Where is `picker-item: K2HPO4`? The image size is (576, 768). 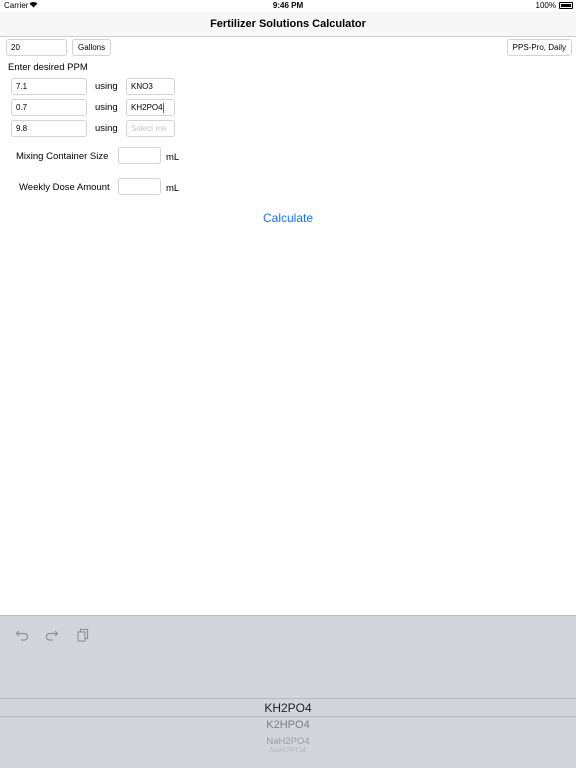 picker-item: K2HPO4 is located at coordinates (288, 725).